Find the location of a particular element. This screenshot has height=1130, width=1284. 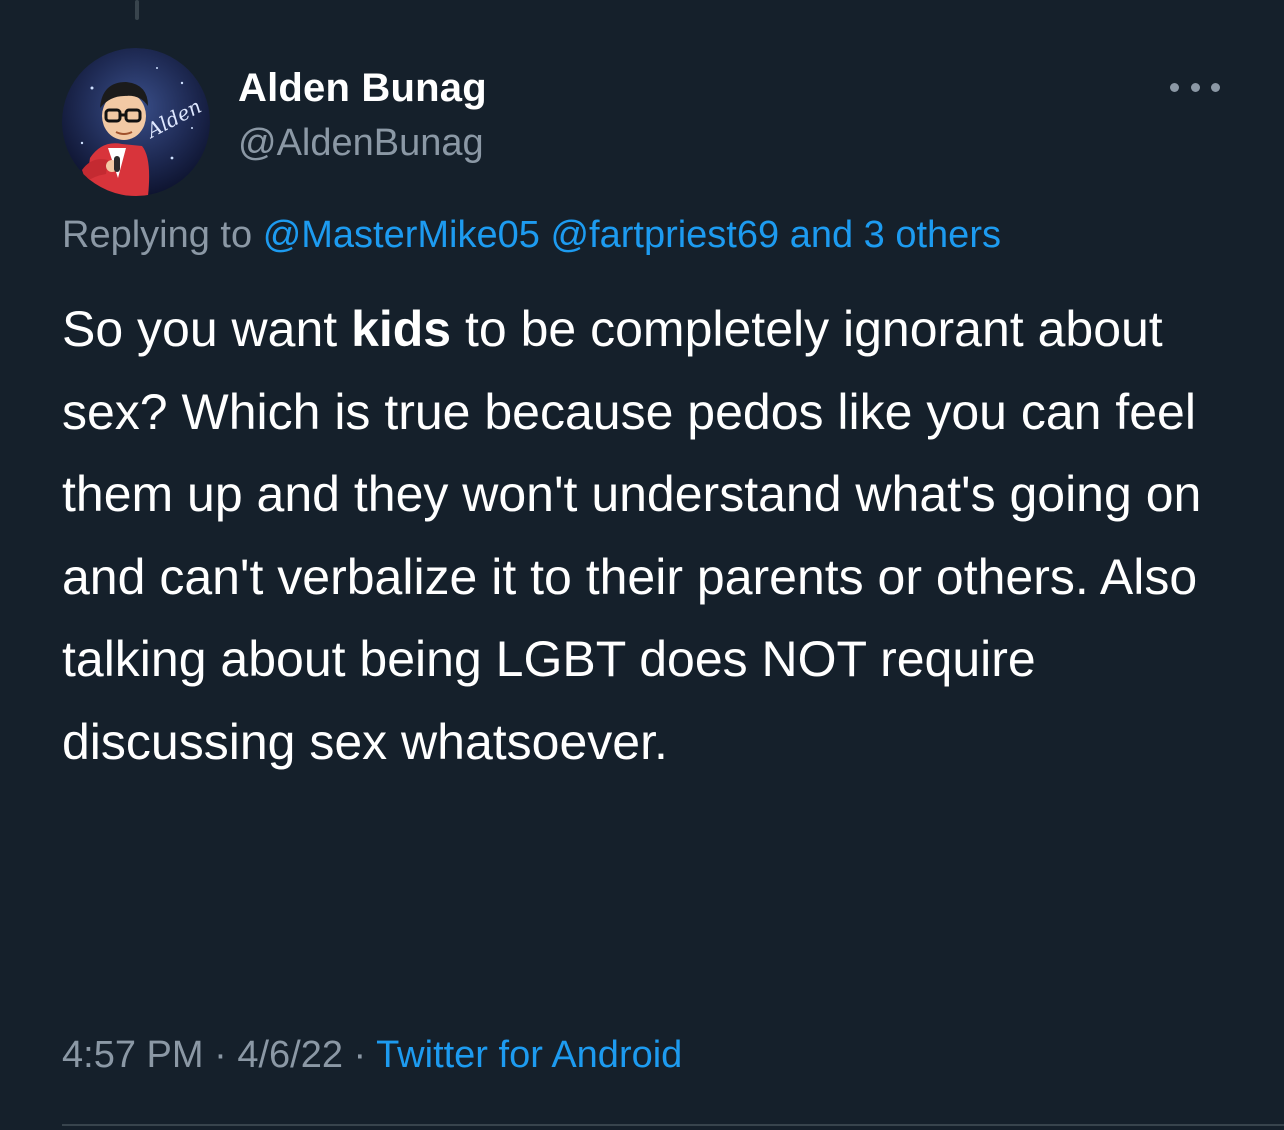

author-handle: @AldenBunag is located at coordinates (361, 143).